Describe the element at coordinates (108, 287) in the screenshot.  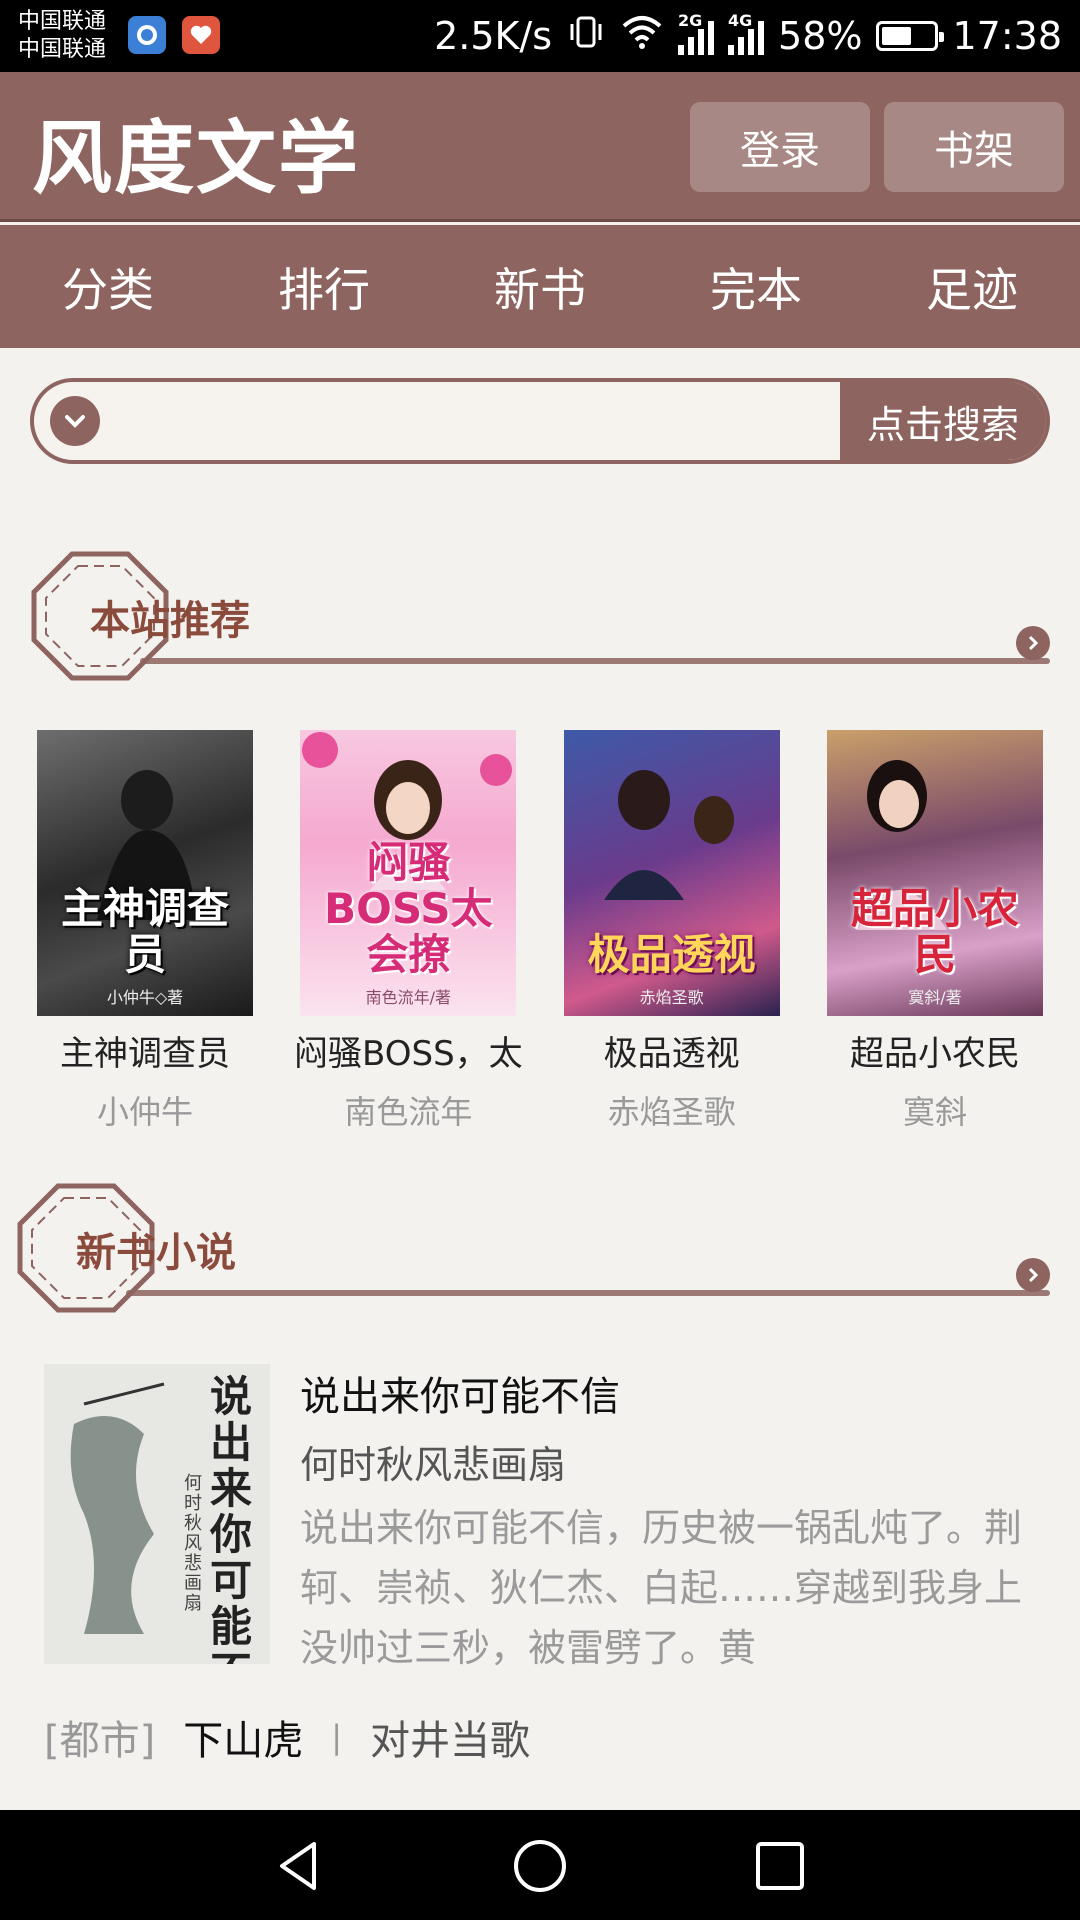
I see `nav-item-category: 分类` at that location.